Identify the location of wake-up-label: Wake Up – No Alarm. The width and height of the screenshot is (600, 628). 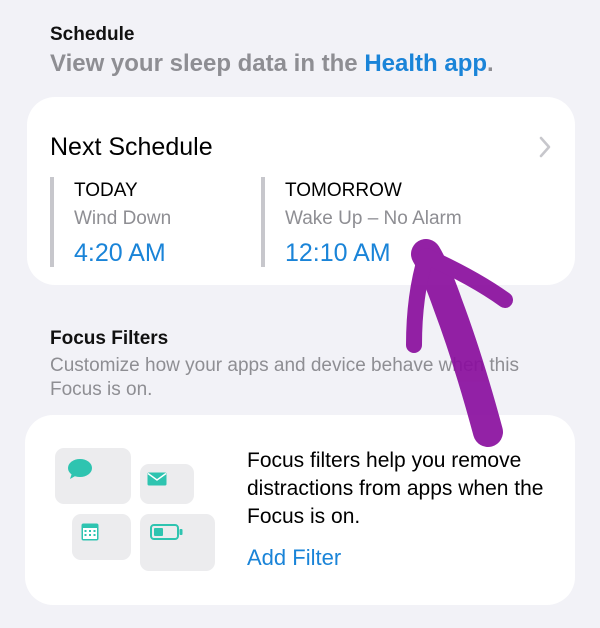
(373, 218).